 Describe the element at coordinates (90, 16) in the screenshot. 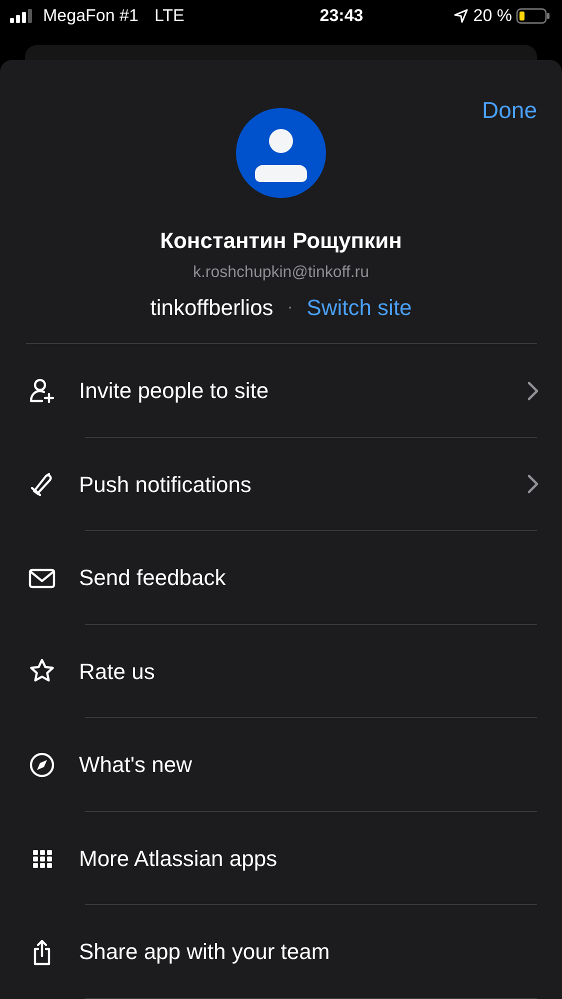

I see `carrier-name: MegaFon #1` at that location.